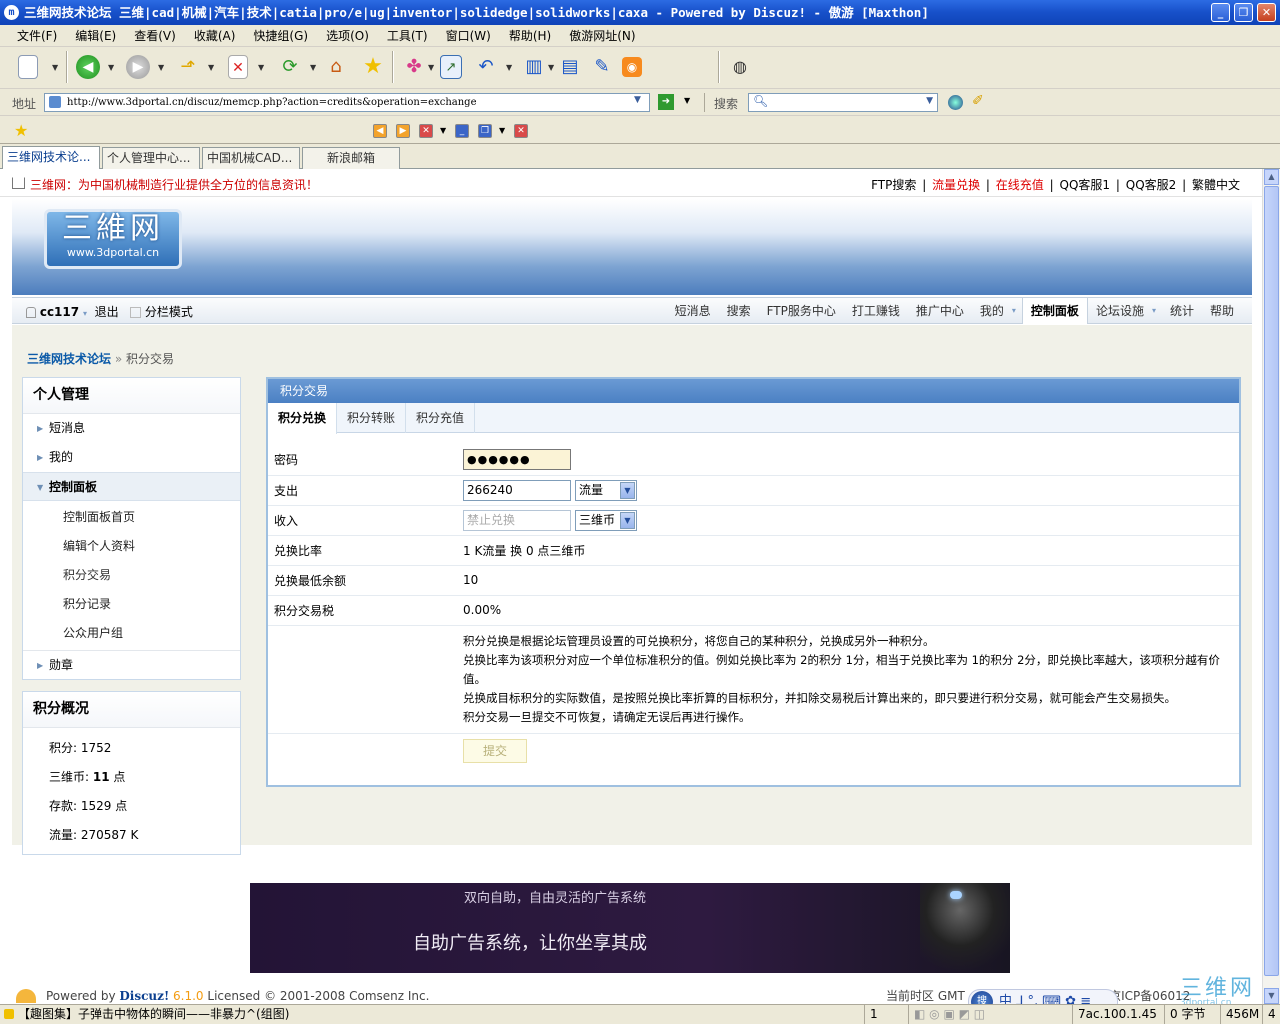  I want to click on minimize-button: _, so click(1220, 12).